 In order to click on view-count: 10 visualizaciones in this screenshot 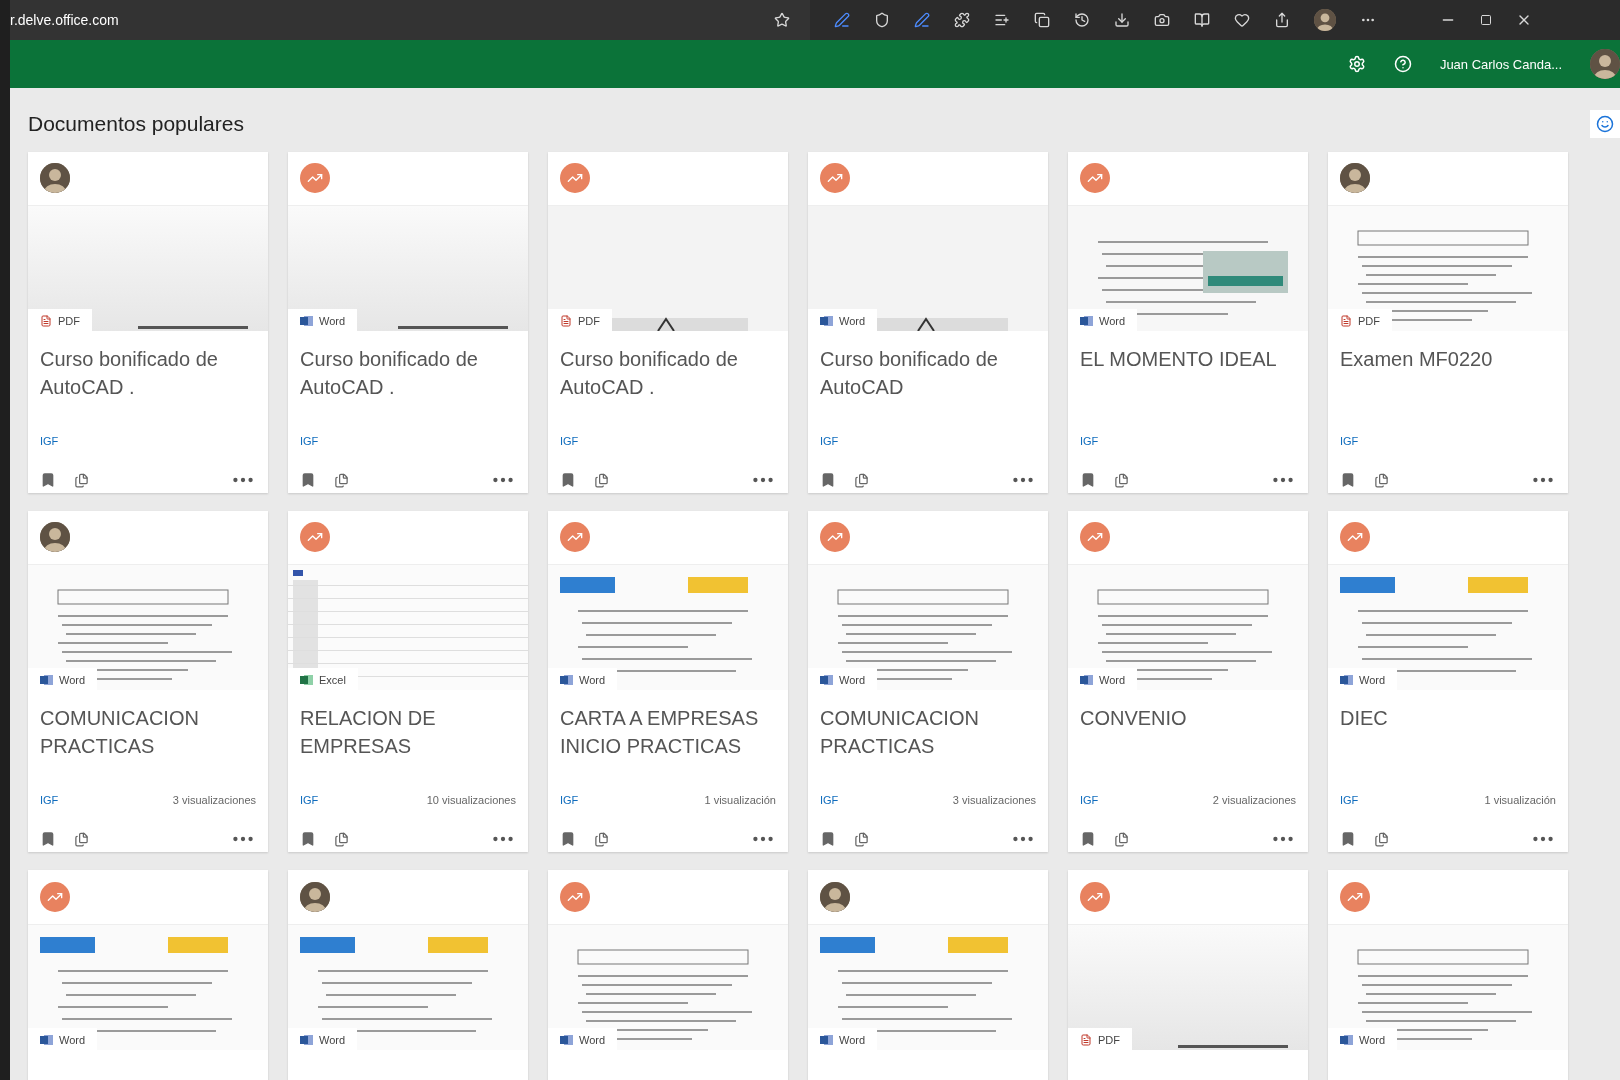, I will do `click(471, 800)`.